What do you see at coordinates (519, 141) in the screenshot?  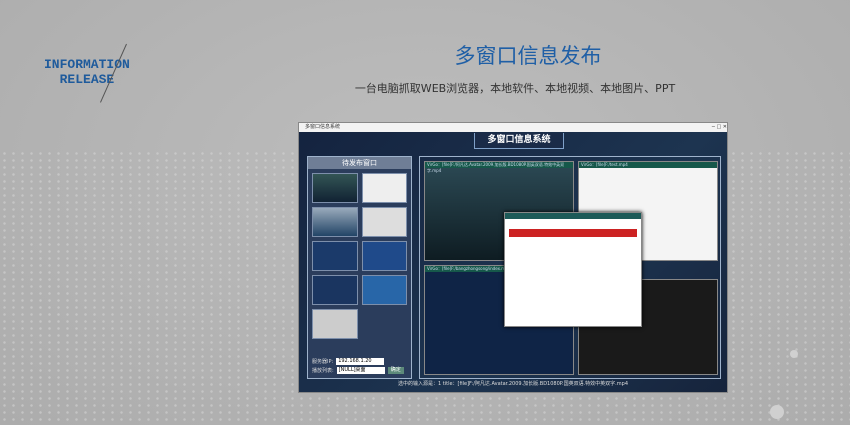 I see `system-name: 多窗口信息系统` at bounding box center [519, 141].